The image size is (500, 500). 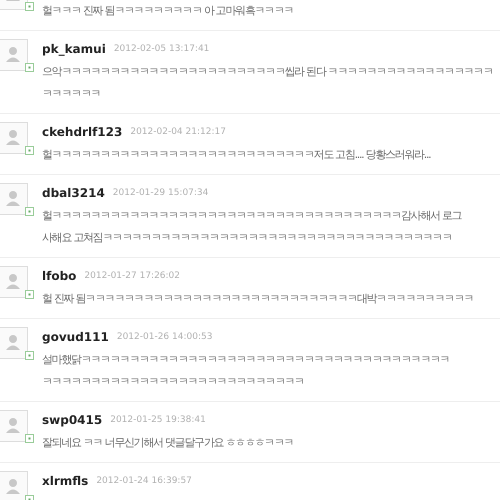 I want to click on comment-date: 2012-01-24 16:39:57, so click(x=144, y=481).